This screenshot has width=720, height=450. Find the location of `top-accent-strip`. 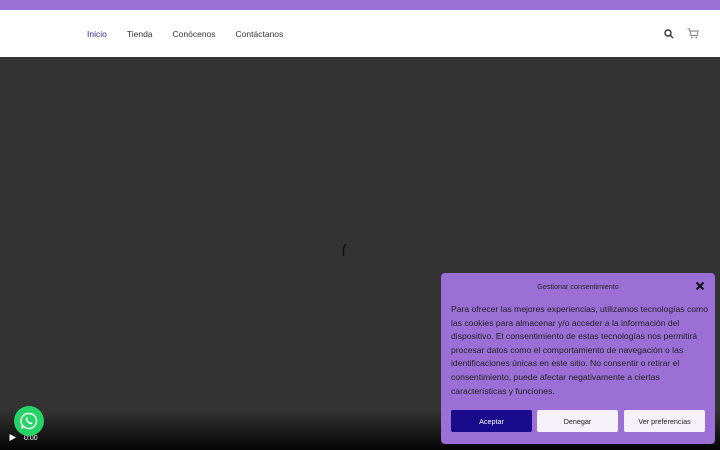

top-accent-strip is located at coordinates (360, 5).